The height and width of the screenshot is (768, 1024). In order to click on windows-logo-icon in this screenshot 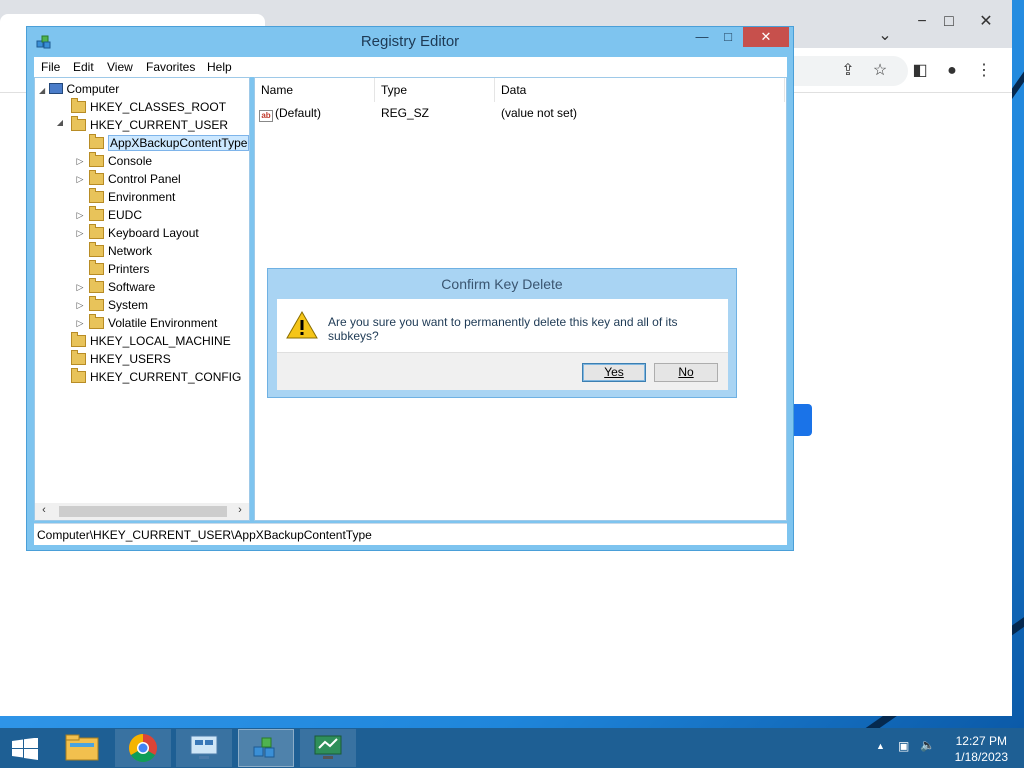, I will do `click(25, 749)`.